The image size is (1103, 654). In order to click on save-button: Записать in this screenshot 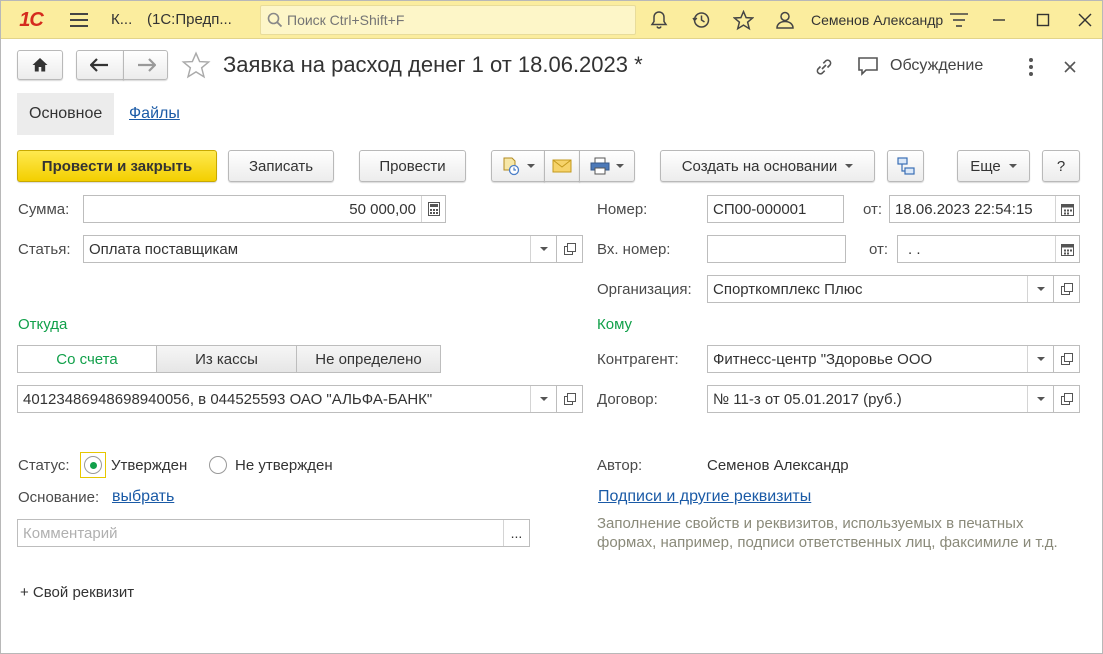, I will do `click(281, 166)`.